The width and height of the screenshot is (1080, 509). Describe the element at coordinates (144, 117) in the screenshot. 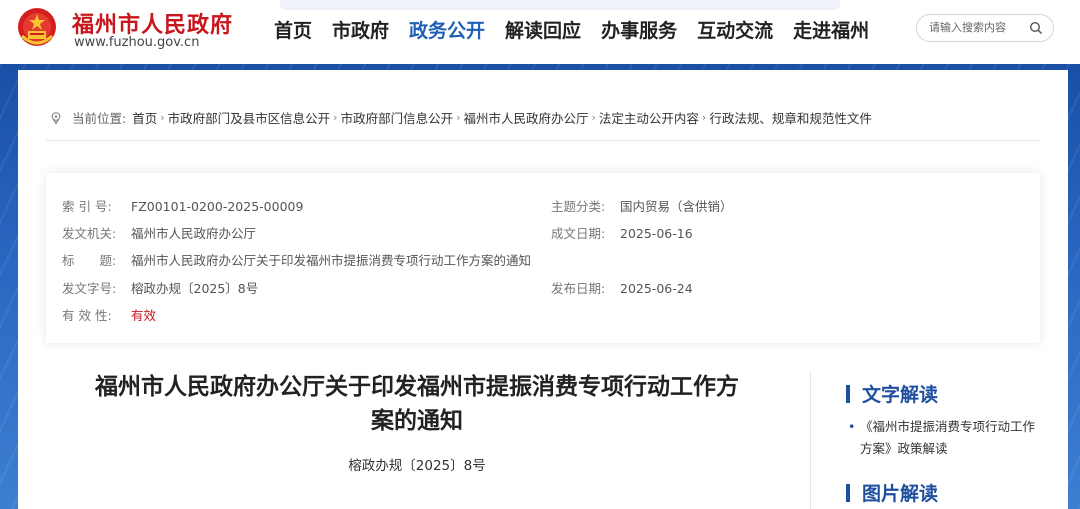

I see `breadcrumb-home: 首页` at that location.